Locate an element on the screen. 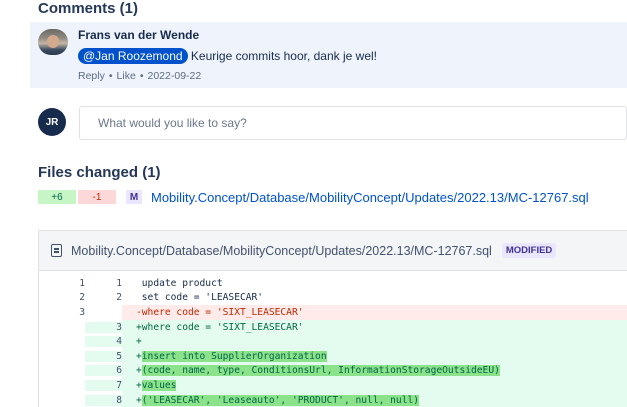 The width and height of the screenshot is (627, 407). old-line-number: 2 is located at coordinates (82, 298).